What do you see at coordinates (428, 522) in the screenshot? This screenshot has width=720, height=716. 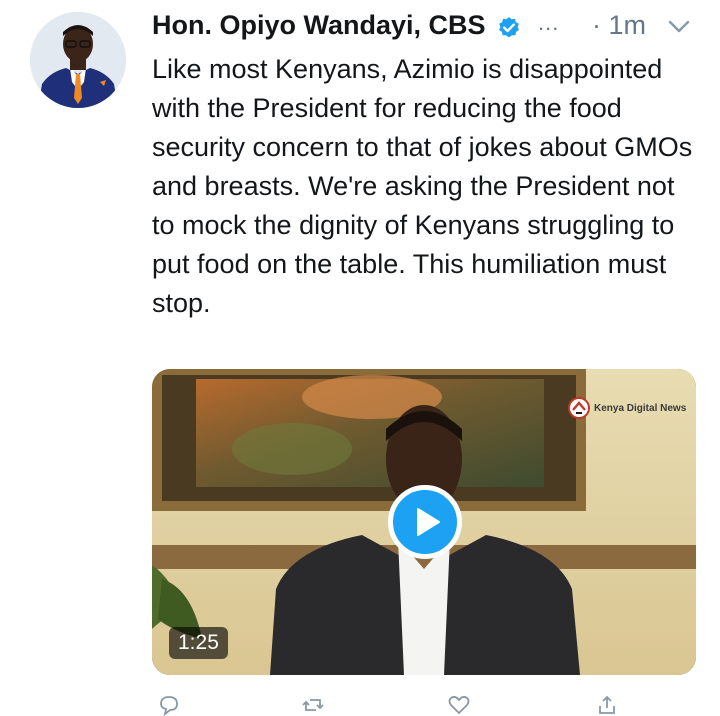 I see `play-icon` at bounding box center [428, 522].